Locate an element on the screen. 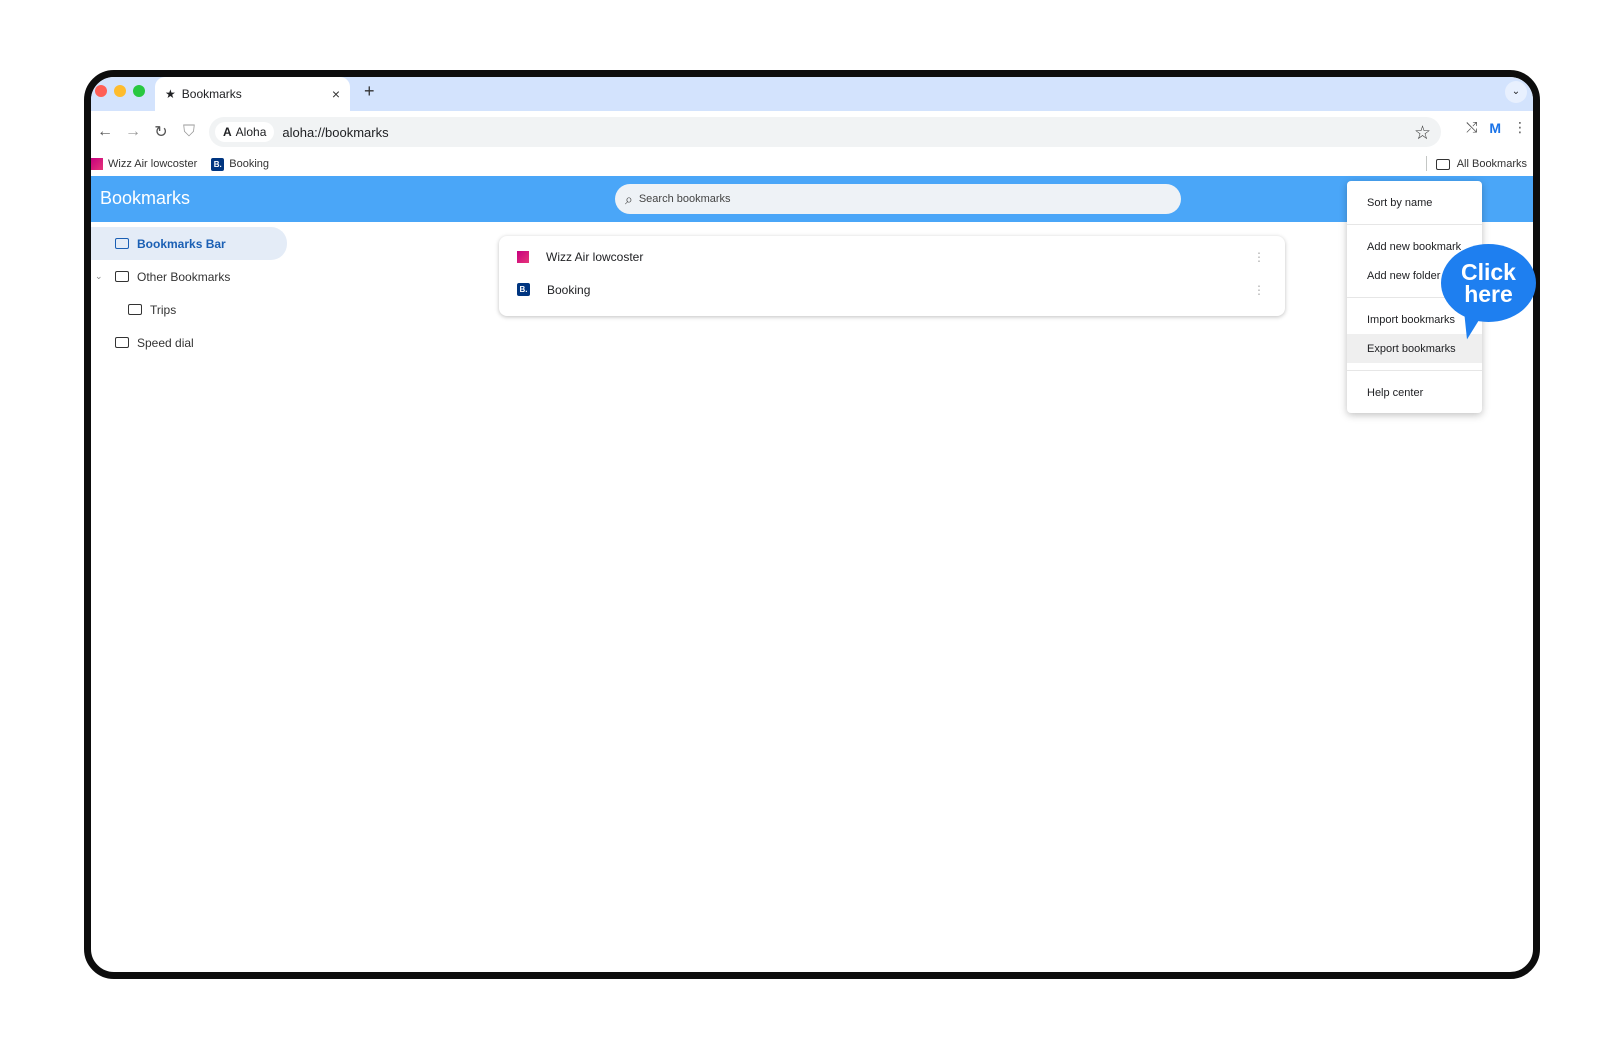 The width and height of the screenshot is (1621, 1048). list-item: Wizz Air lowcoster ⋮ is located at coordinates (892, 256).